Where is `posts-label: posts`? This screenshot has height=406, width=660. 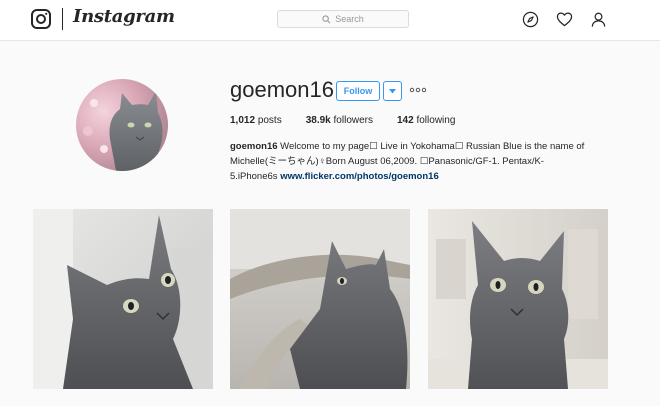
posts-label: posts is located at coordinates (269, 120).